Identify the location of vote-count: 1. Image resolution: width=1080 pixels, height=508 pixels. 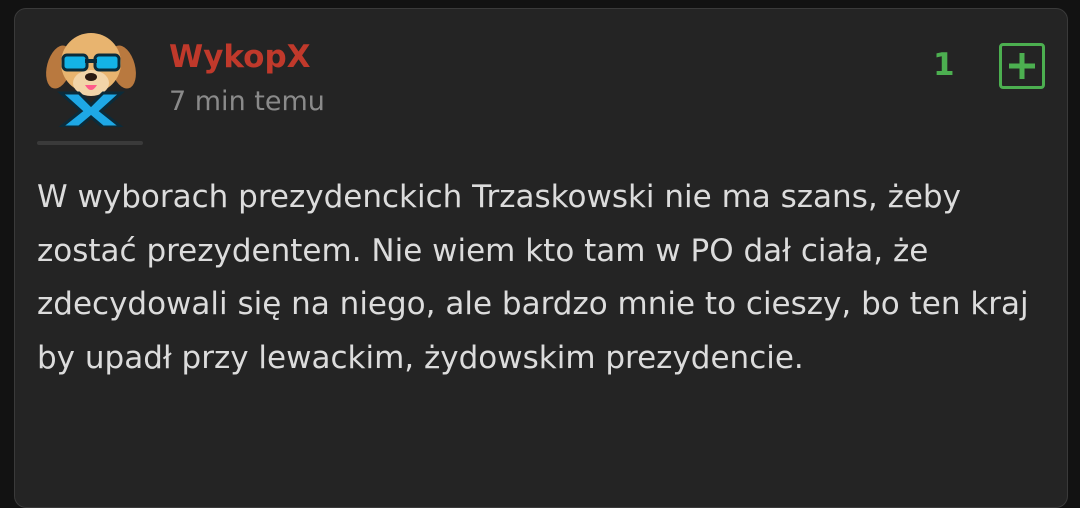
(944, 65).